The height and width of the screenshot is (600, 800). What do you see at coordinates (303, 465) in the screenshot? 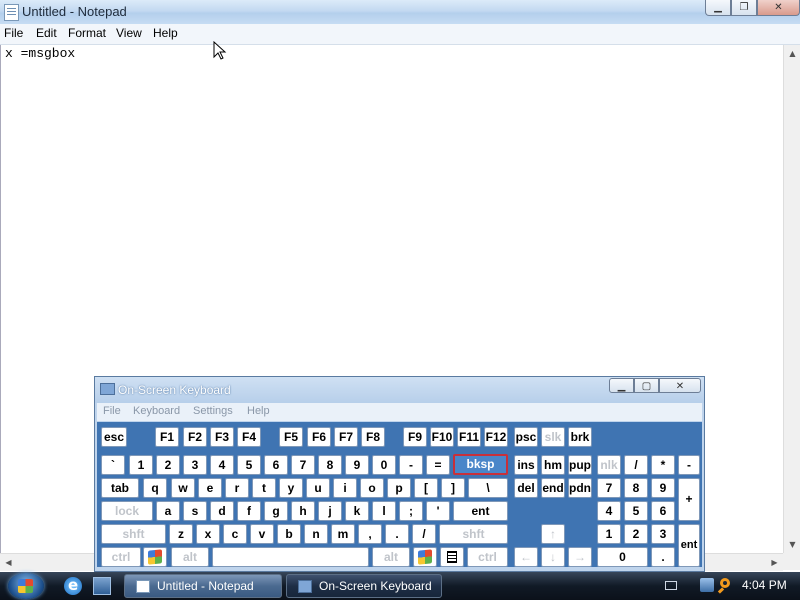
I see `key-7: 7` at bounding box center [303, 465].